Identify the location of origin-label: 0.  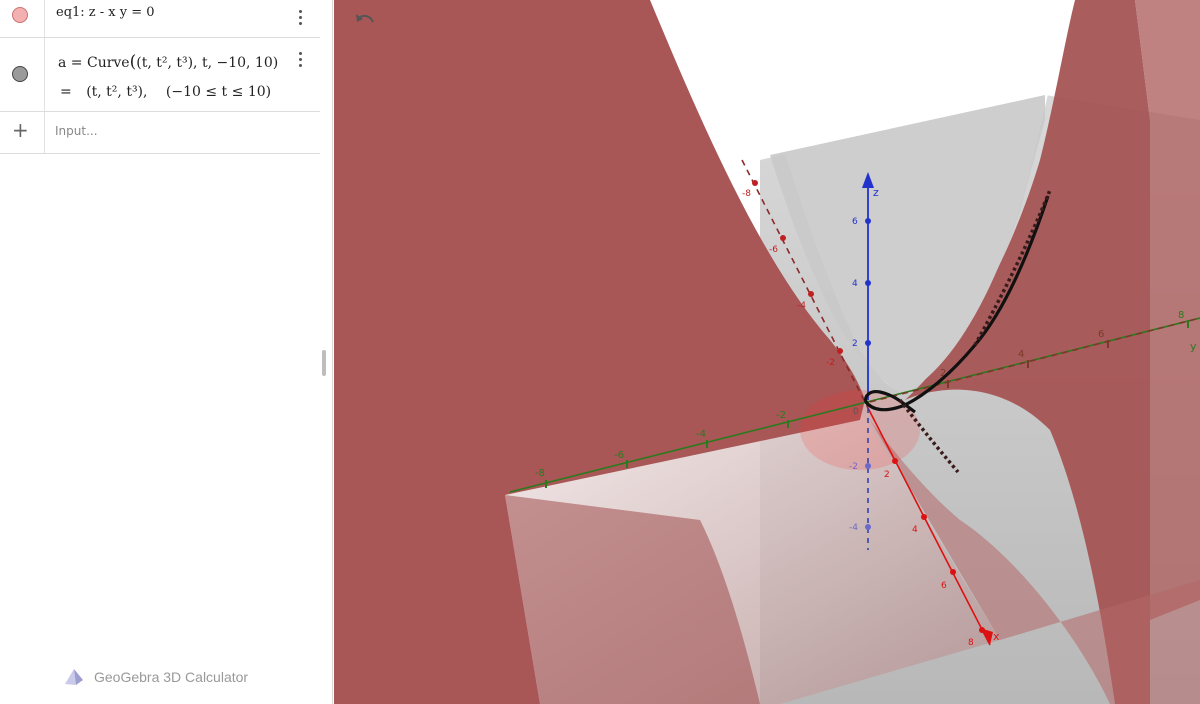
(856, 412).